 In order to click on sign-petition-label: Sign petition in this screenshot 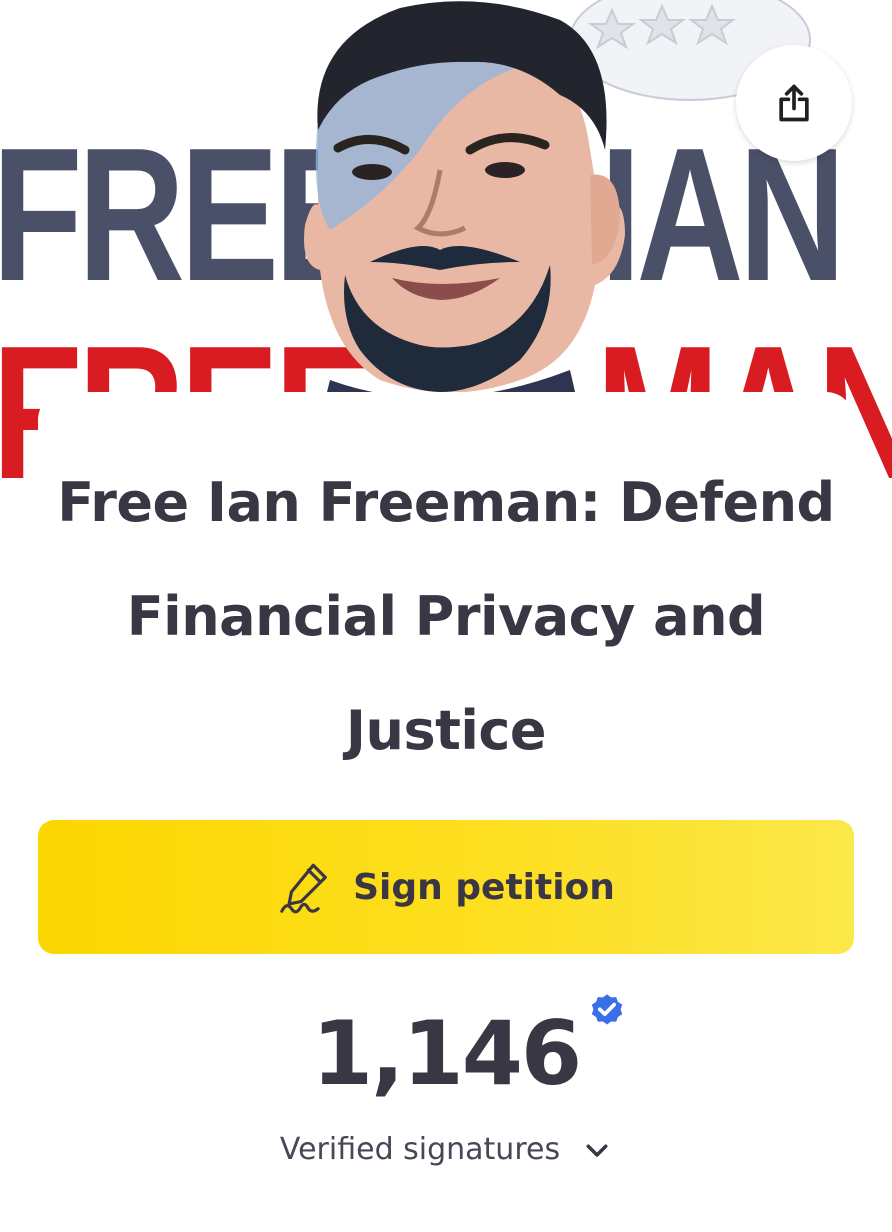, I will do `click(484, 887)`.